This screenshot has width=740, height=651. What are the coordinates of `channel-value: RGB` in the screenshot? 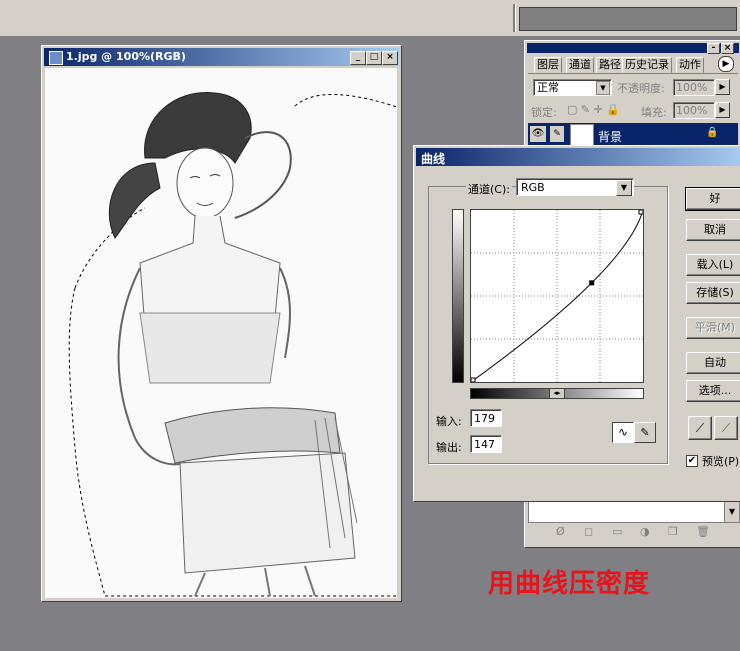 It's located at (533, 187).